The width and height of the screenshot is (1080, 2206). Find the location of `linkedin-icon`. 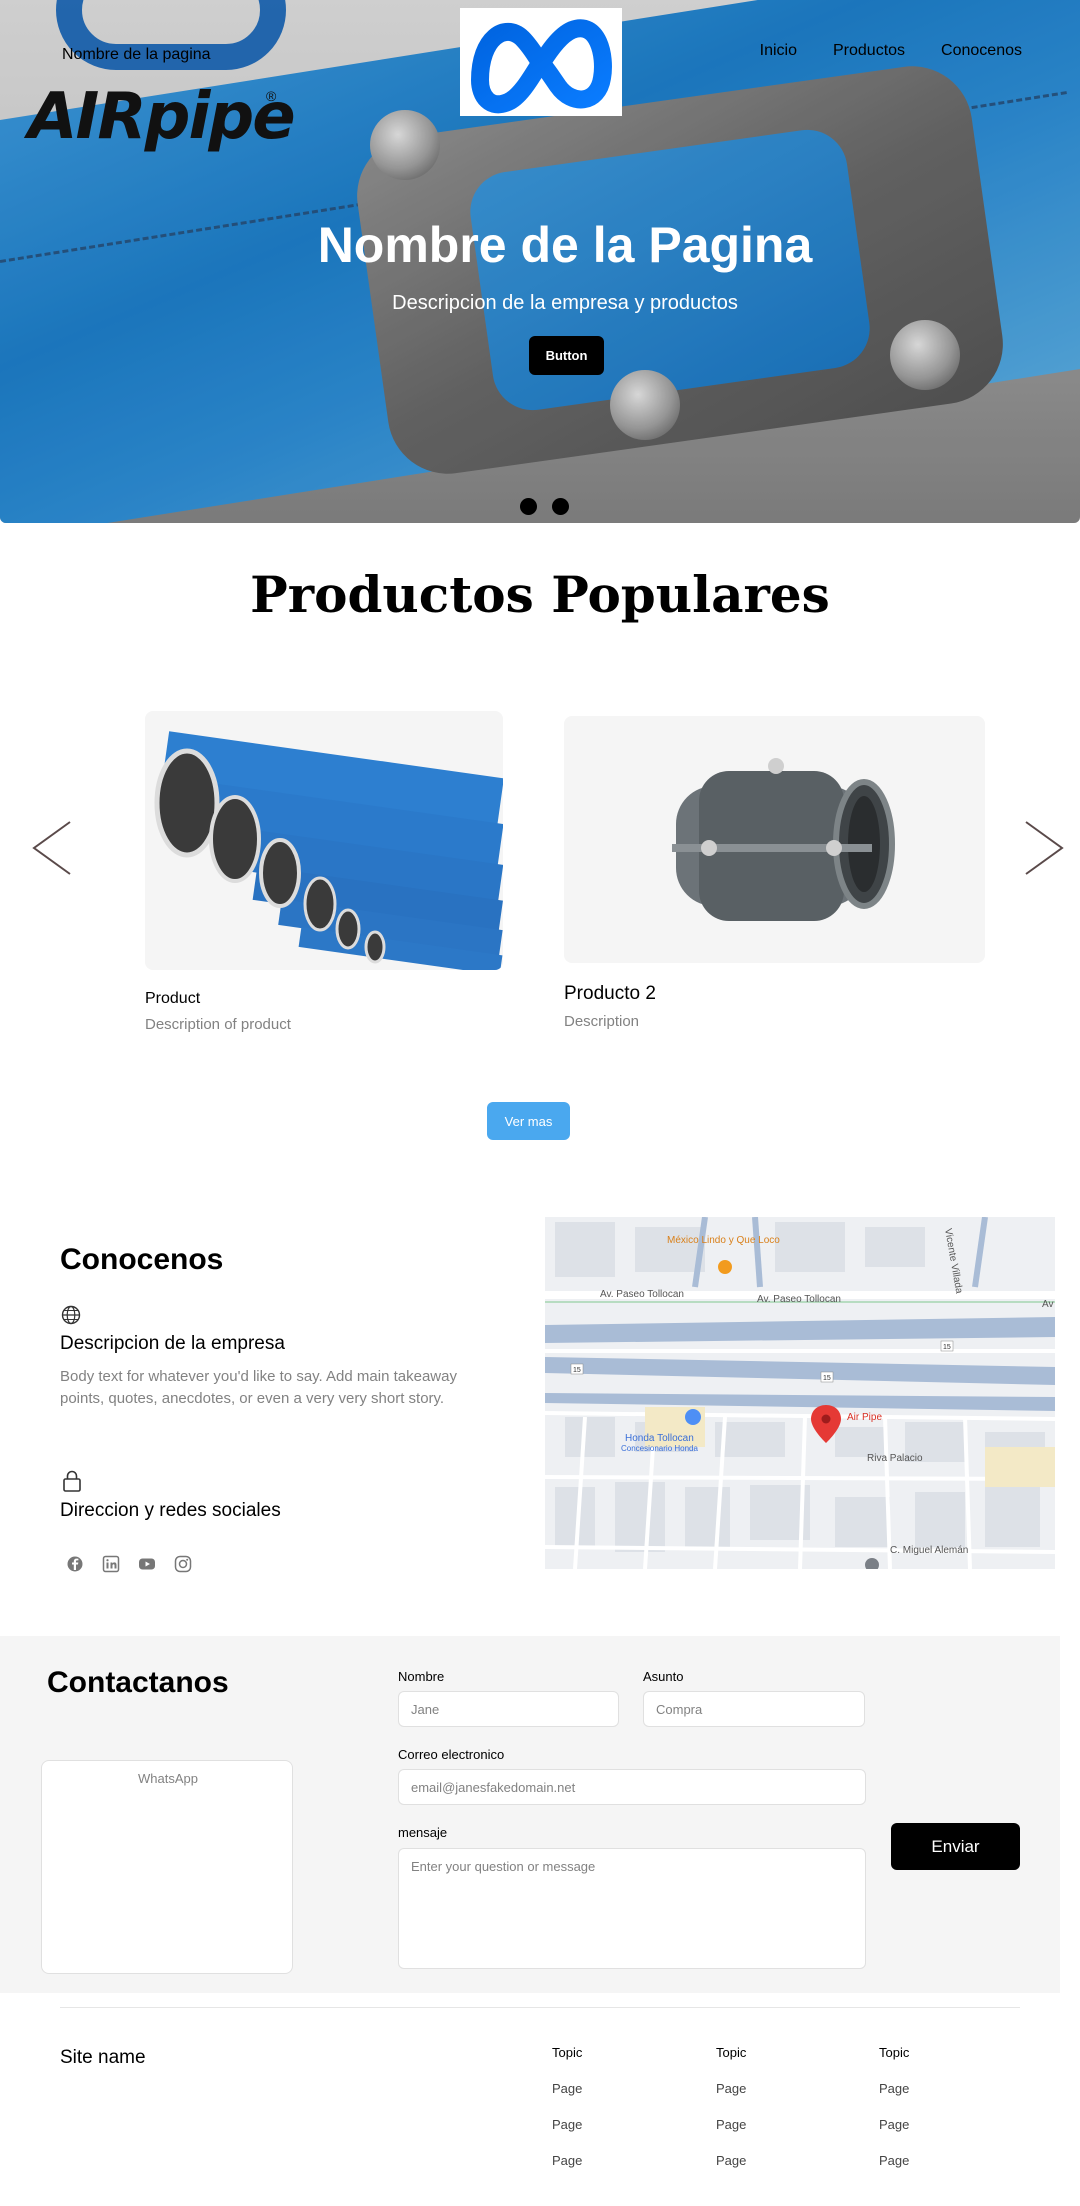

linkedin-icon is located at coordinates (111, 1564).